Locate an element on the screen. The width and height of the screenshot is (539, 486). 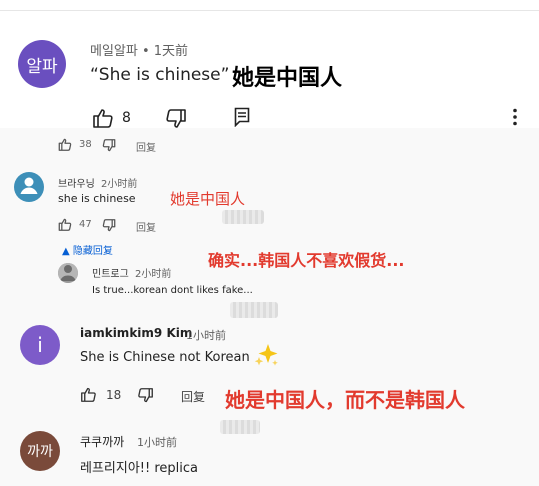
avatar-initials: i is located at coordinates (40, 345).